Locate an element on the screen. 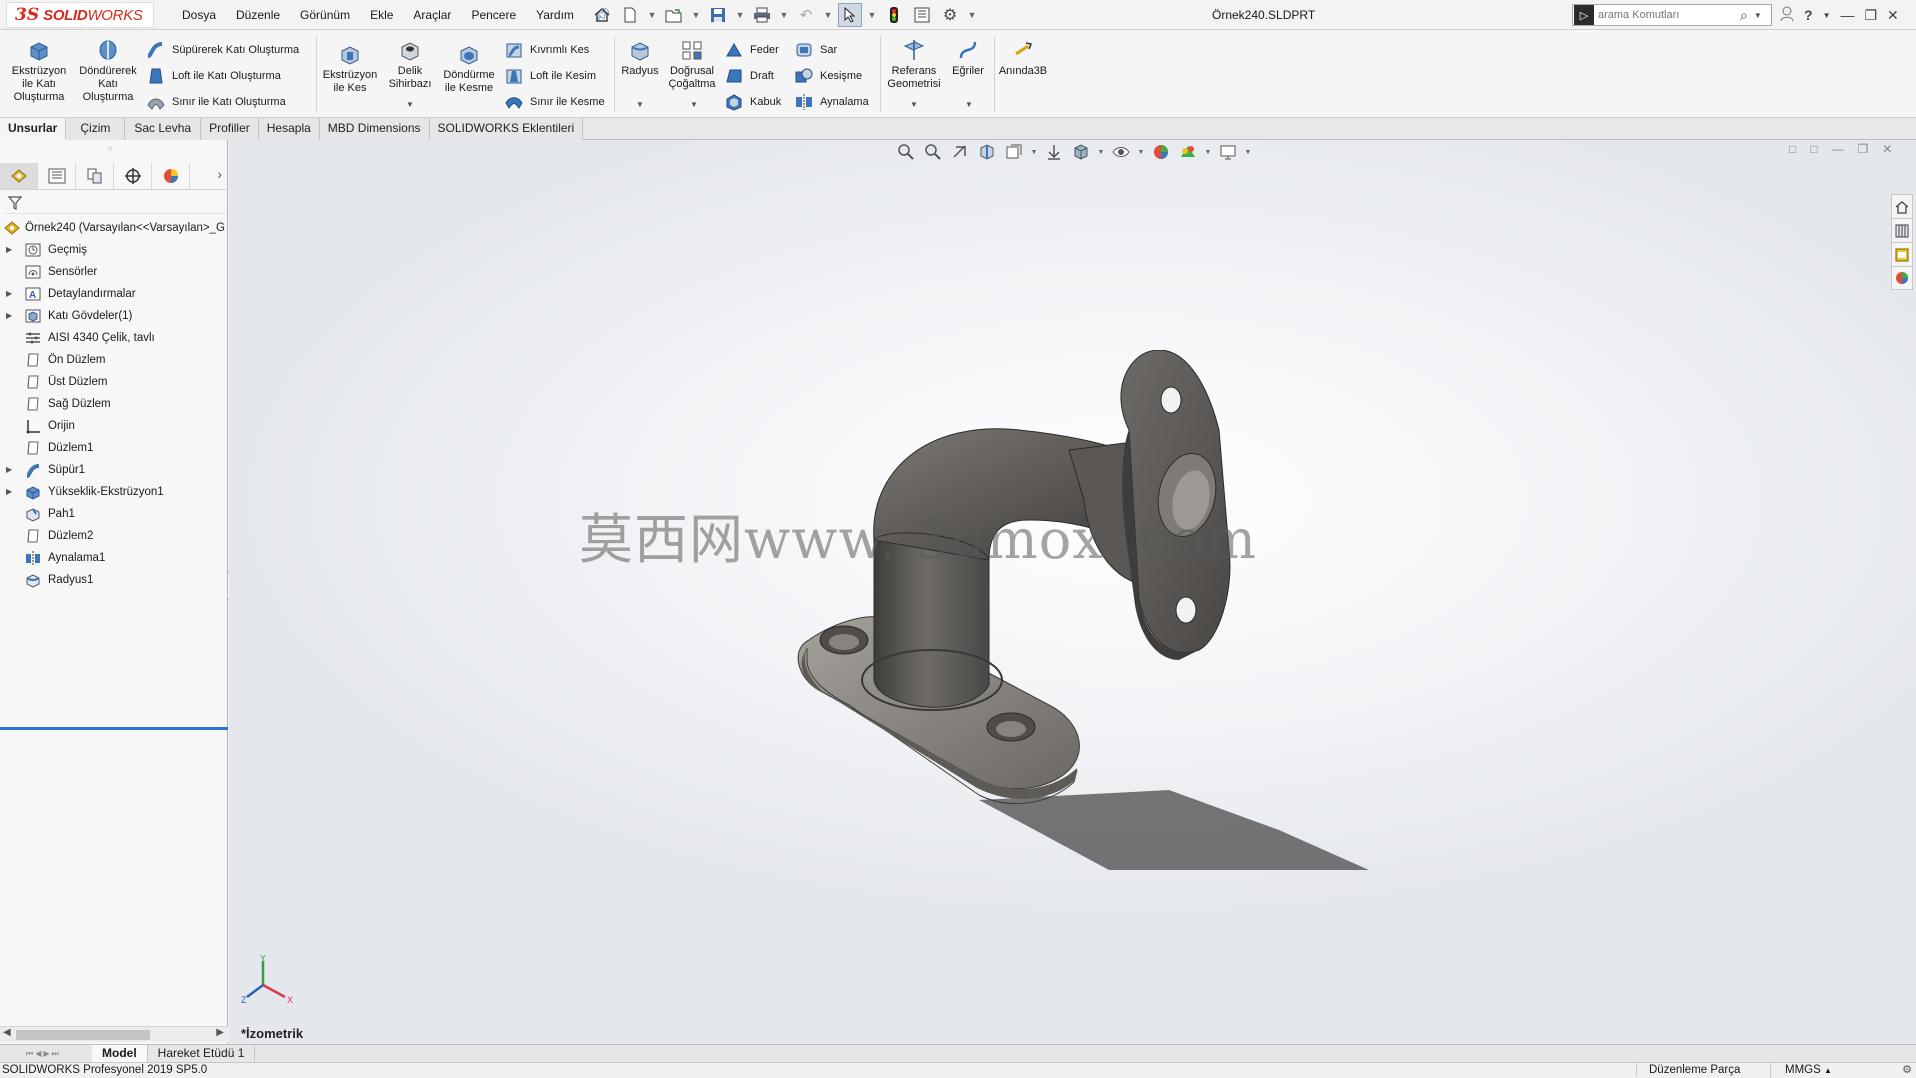 This screenshot has height=1078, width=1916. tab-solidworks-eklentileri: SOLIDWORKS Eklentileri is located at coordinates (506, 129).